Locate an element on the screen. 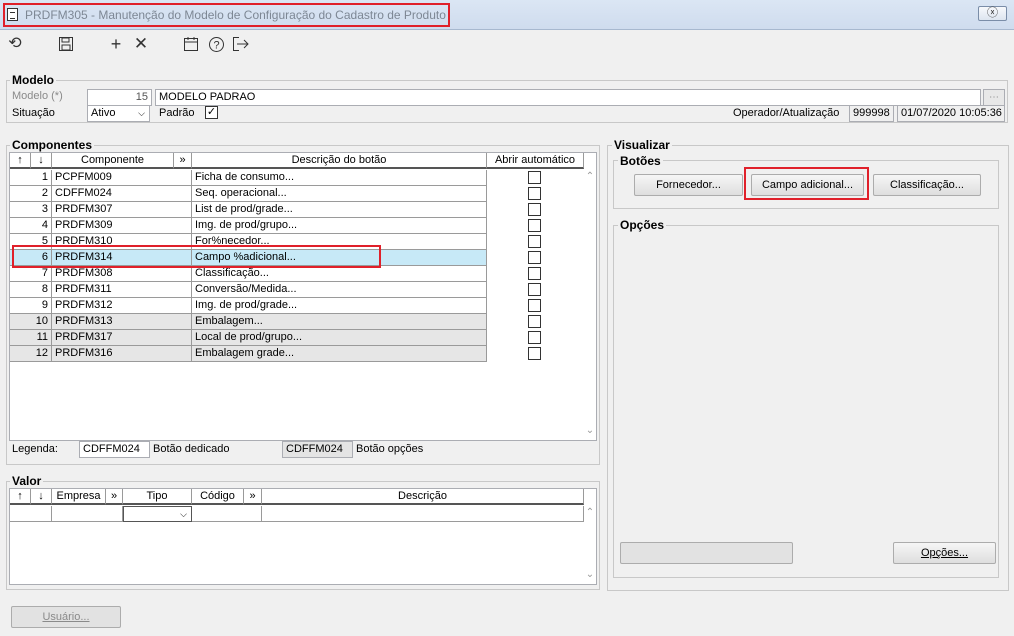  header-more-2: » is located at coordinates (253, 497).